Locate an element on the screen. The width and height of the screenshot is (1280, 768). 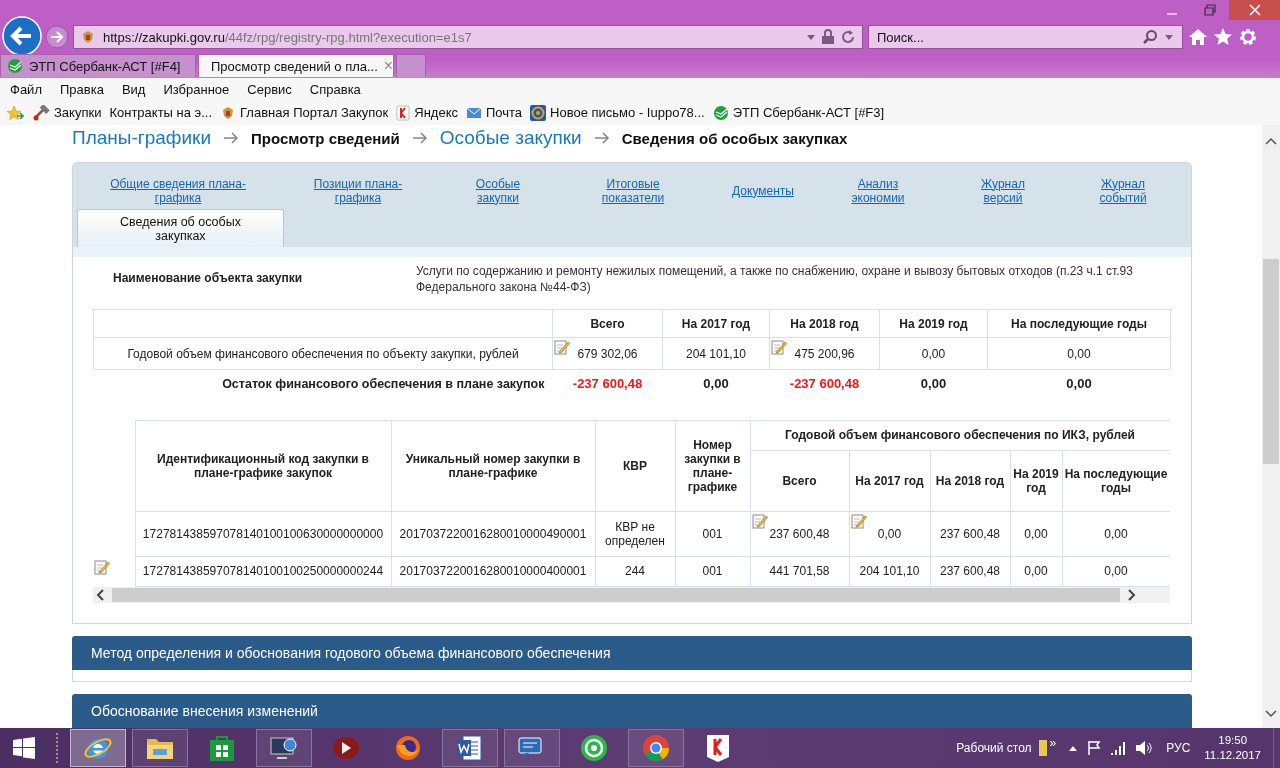
page-tab: Особые закупки is located at coordinates (498, 190).